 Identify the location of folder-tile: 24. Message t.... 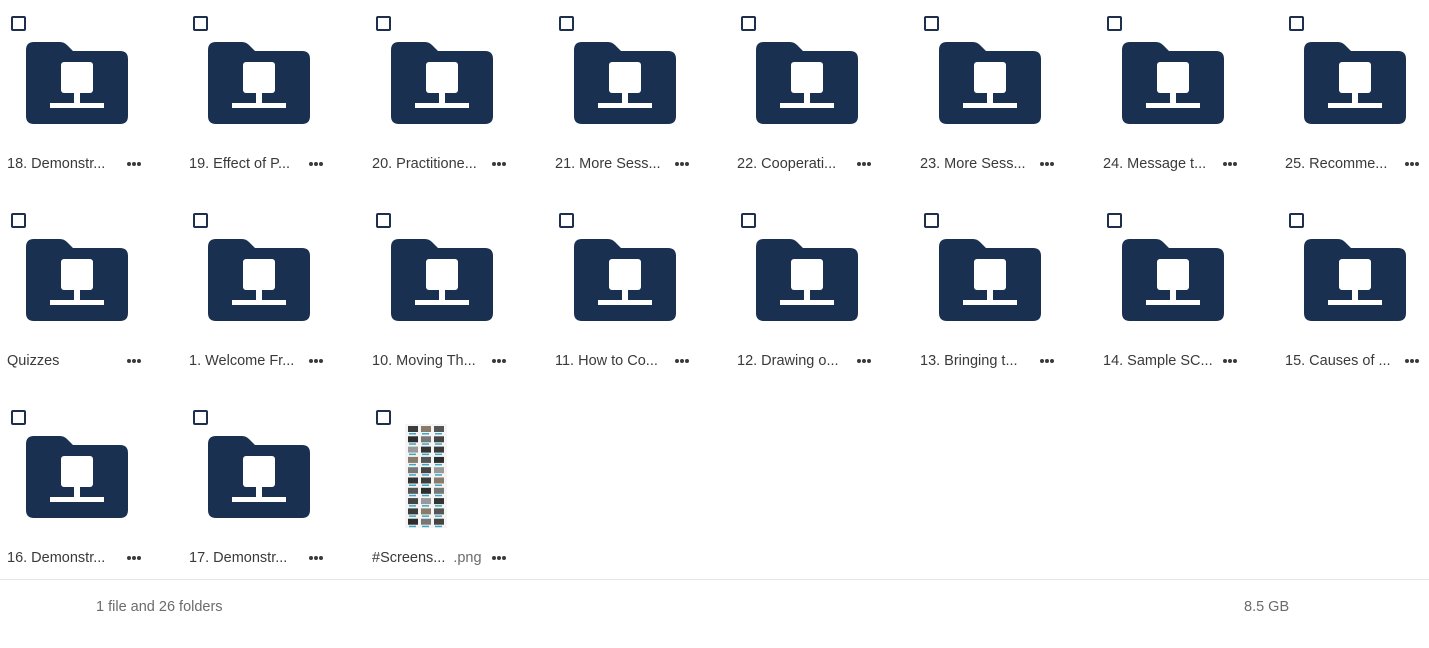
(1187, 98).